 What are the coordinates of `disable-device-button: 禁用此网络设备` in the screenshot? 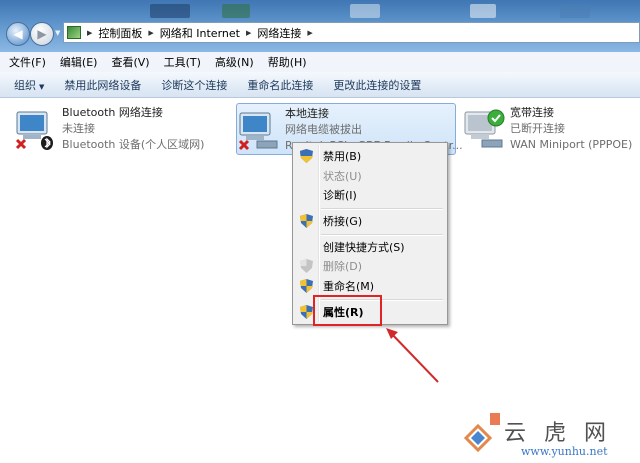 It's located at (102, 85).